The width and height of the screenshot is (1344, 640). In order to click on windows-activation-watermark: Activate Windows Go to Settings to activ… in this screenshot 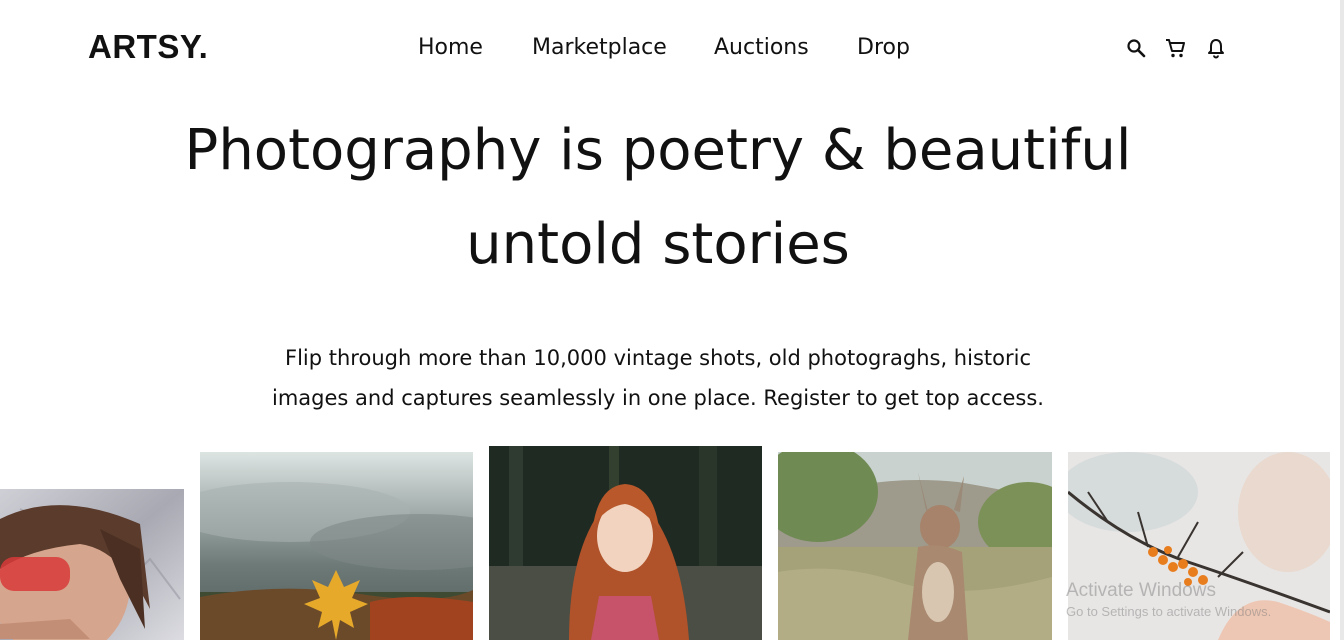, I will do `click(1201, 599)`.